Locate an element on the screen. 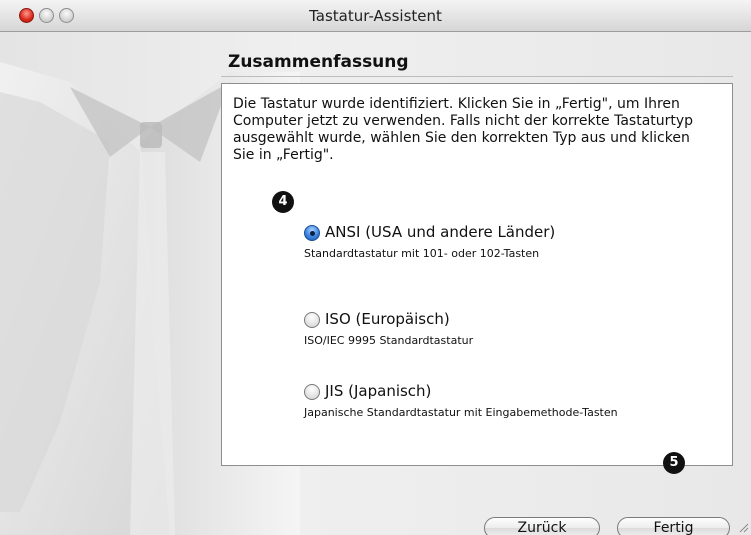  page-title: Zusammenfassung is located at coordinates (318, 62).